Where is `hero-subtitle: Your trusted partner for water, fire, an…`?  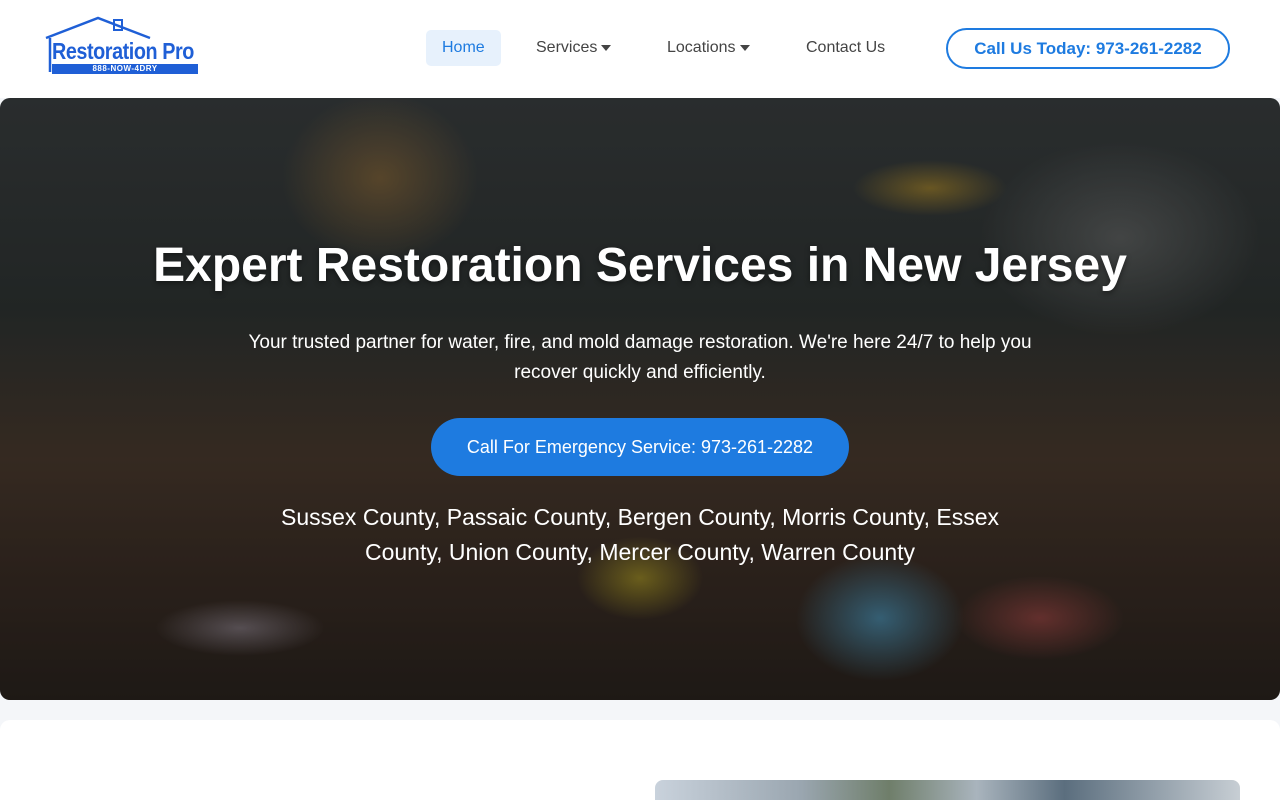
hero-subtitle: Your trusted partner for water, fire, an… is located at coordinates (640, 357).